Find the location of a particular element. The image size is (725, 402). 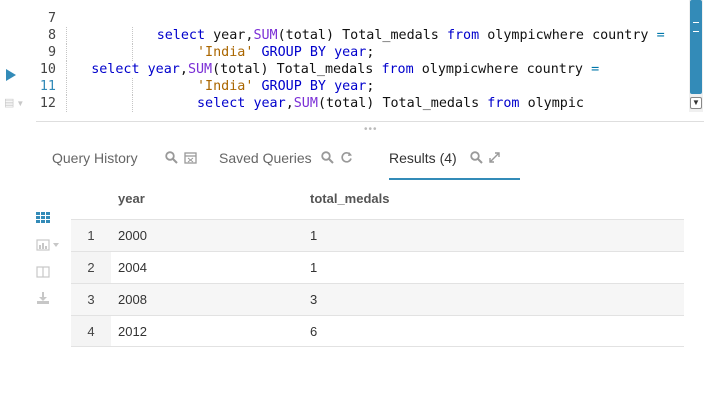

cell-total-medals: 6 is located at coordinates (314, 331).